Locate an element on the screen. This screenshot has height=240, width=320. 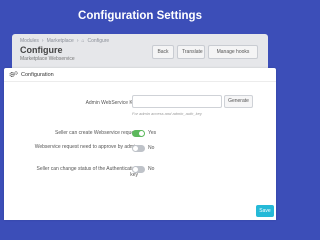
create-request-label: Seller can create Webservice request is located at coordinates (96, 133).